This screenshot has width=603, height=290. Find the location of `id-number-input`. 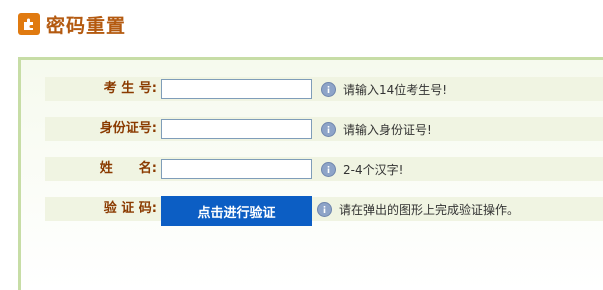

id-number-input is located at coordinates (236, 129).